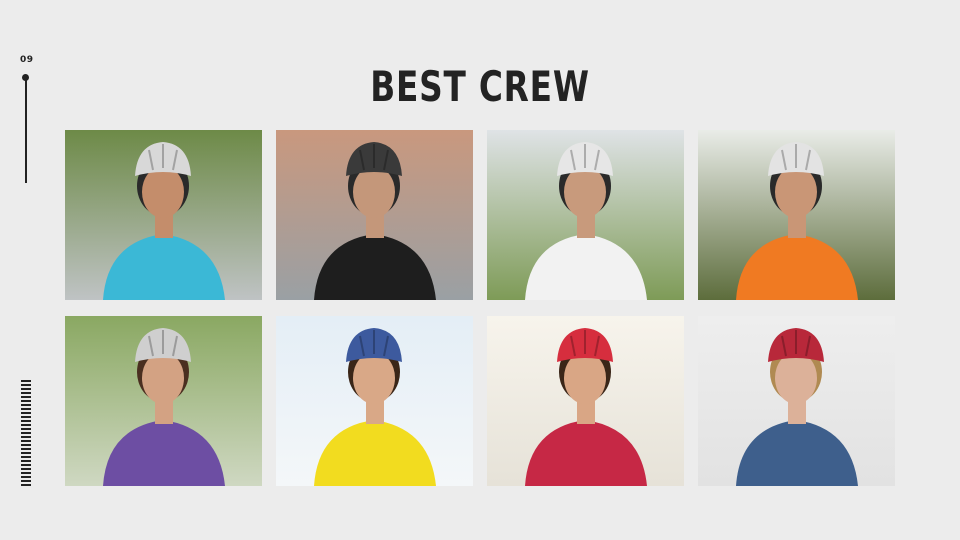 The width and height of the screenshot is (960, 540). What do you see at coordinates (480, 86) in the screenshot?
I see `page-title: BEST CREW` at bounding box center [480, 86].